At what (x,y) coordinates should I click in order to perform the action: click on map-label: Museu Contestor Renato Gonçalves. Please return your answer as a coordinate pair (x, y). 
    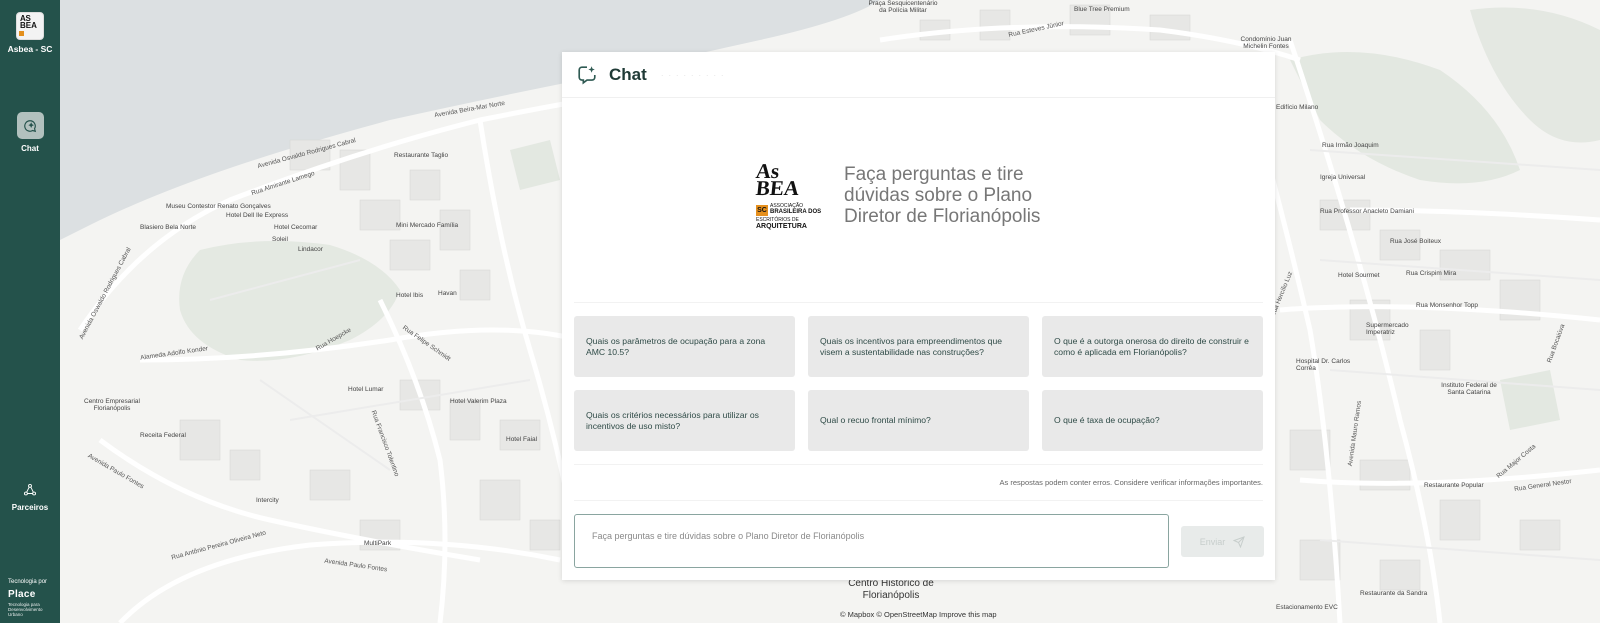
    Looking at the image, I should click on (218, 206).